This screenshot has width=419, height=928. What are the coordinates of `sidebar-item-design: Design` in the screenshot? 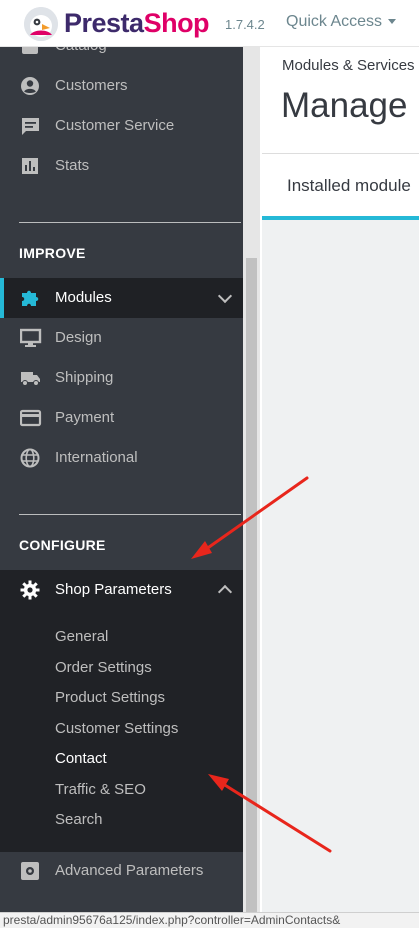 It's located at (121, 338).